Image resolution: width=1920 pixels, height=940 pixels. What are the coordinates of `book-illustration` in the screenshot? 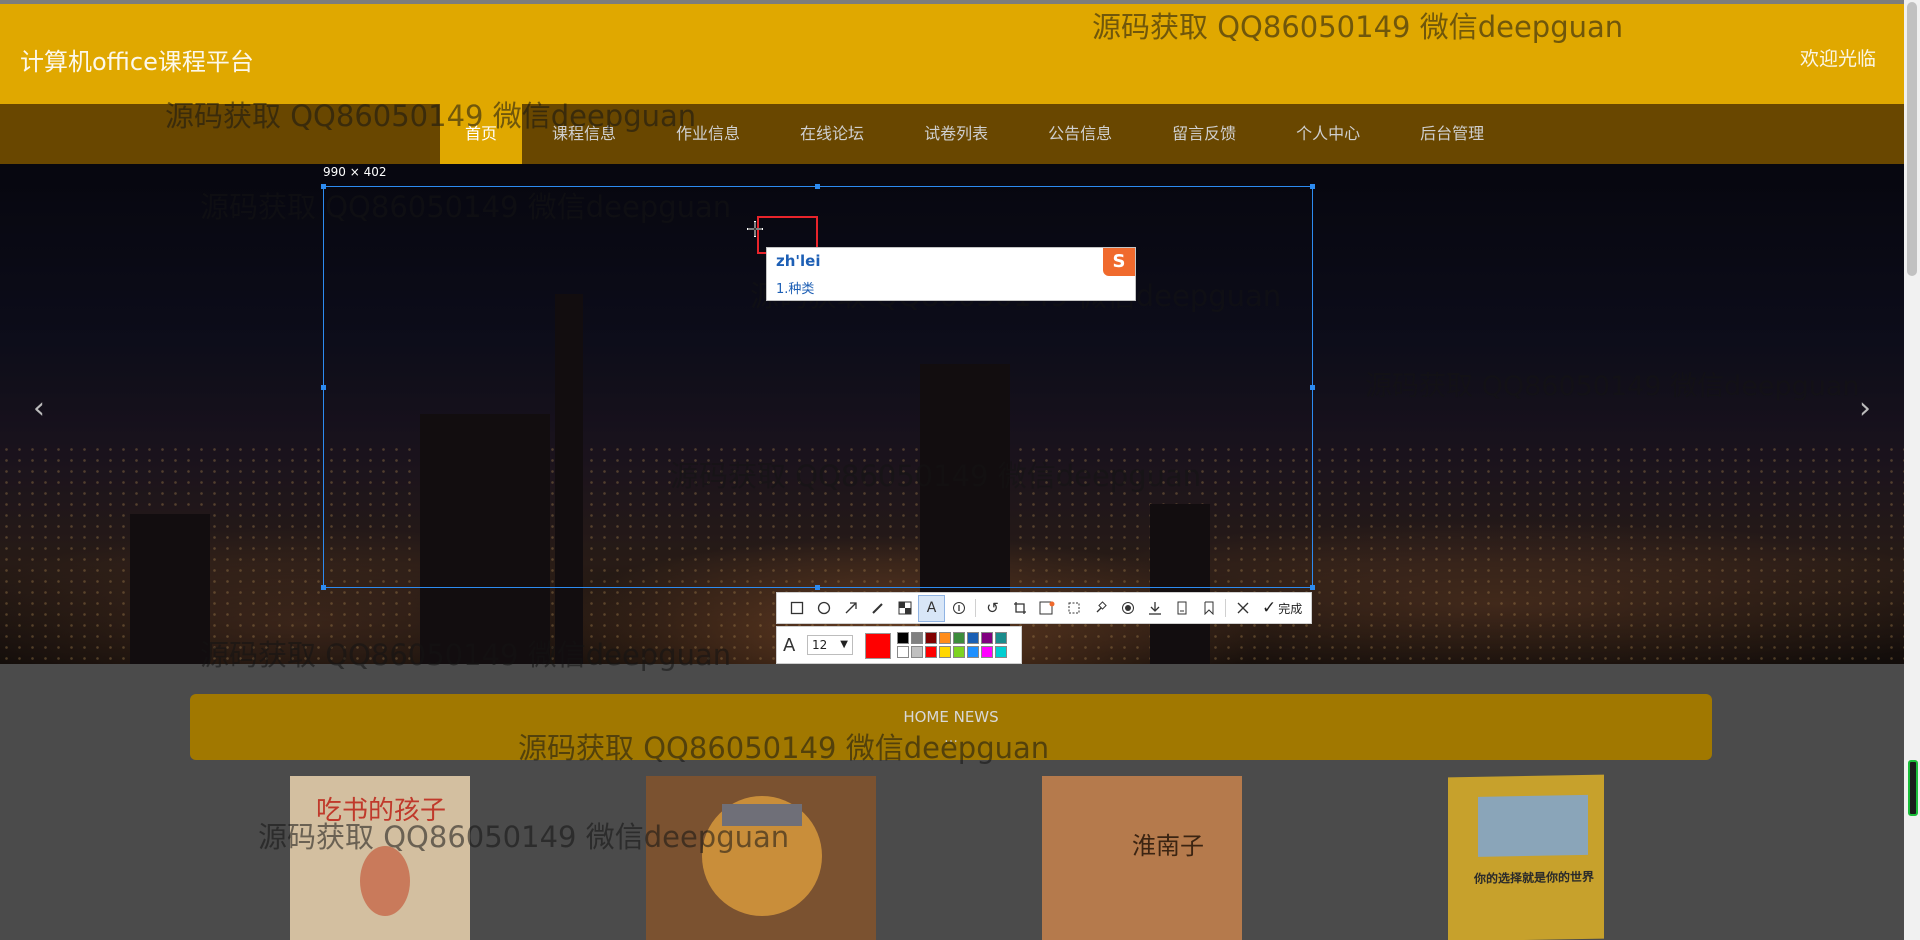 It's located at (385, 881).